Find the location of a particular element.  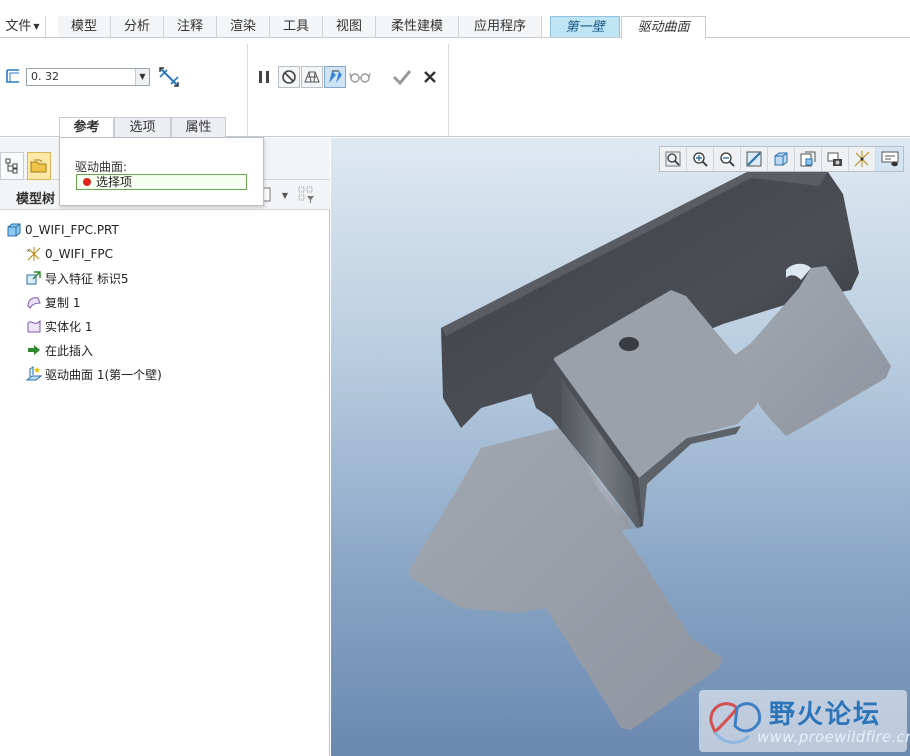

tree-node-csys: x 0_WIFI_FPC is located at coordinates (69, 254).